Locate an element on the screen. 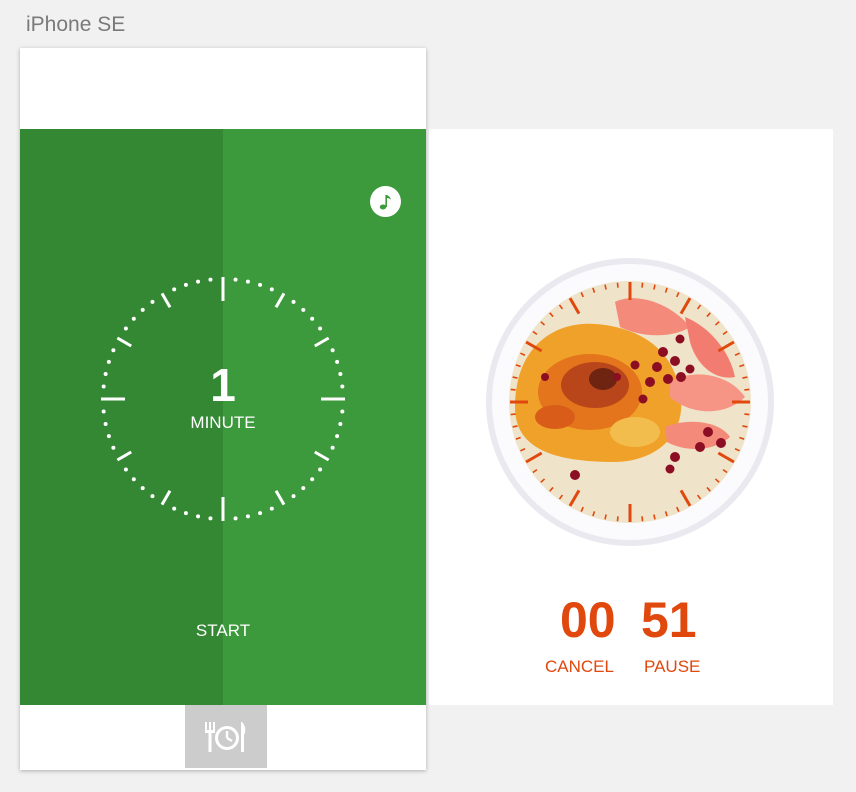 This screenshot has height=792, width=856. countdown-seconds: 51 is located at coordinates (669, 620).